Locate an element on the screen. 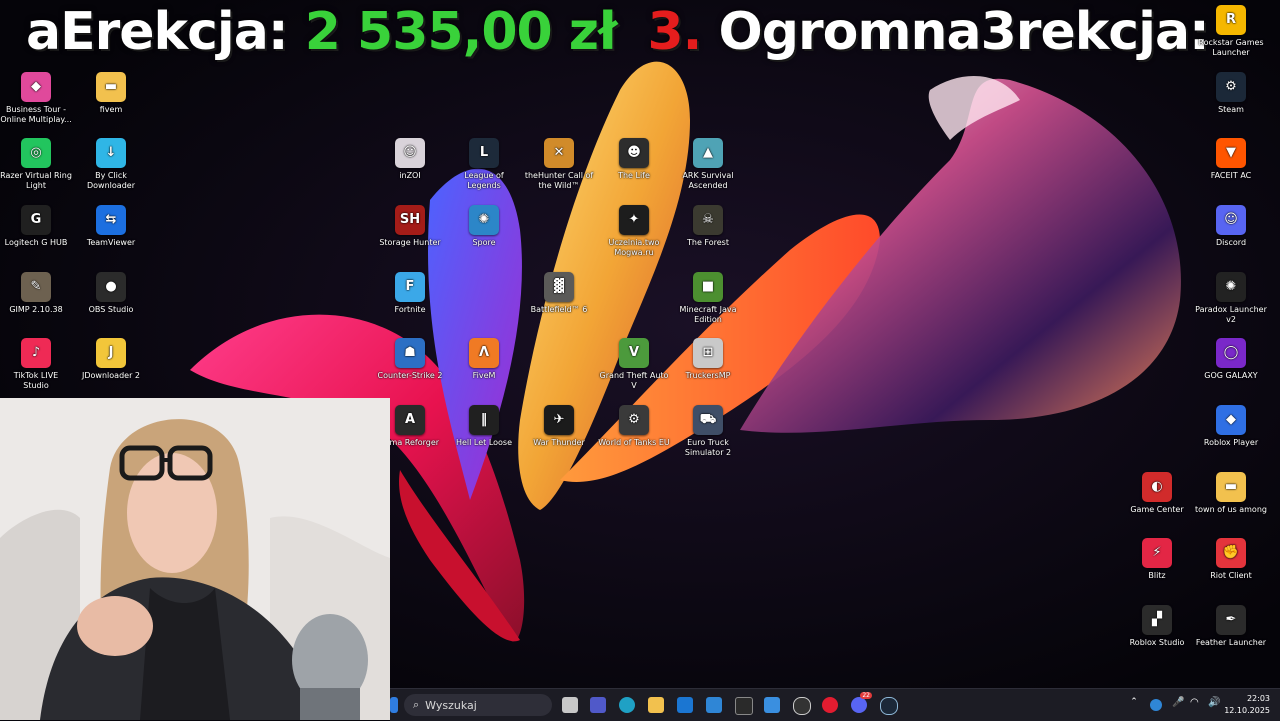 This screenshot has height=721, width=1280. desktop-icon-gimp: ✎ GIMP 2.10.38 is located at coordinates (36, 293).